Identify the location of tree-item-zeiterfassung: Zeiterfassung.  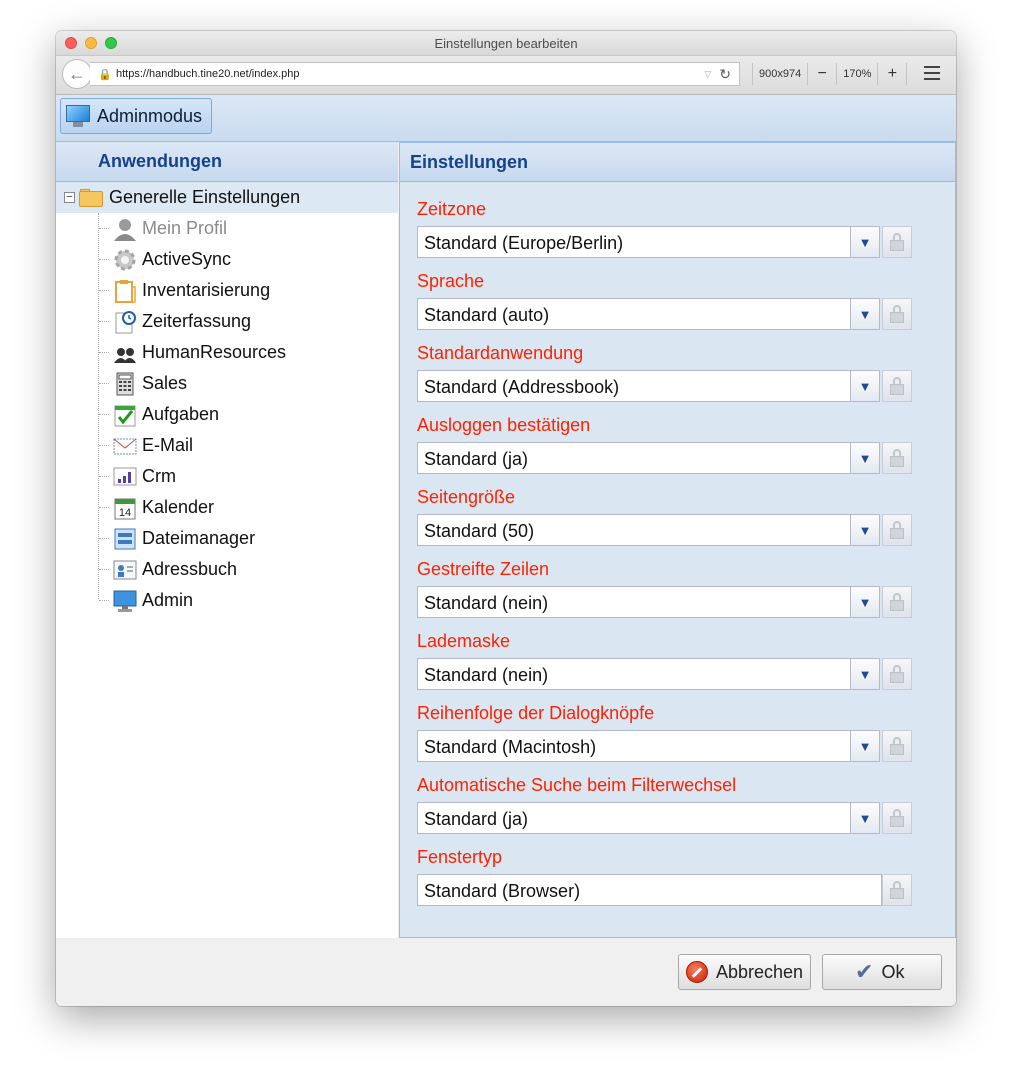
(227, 321).